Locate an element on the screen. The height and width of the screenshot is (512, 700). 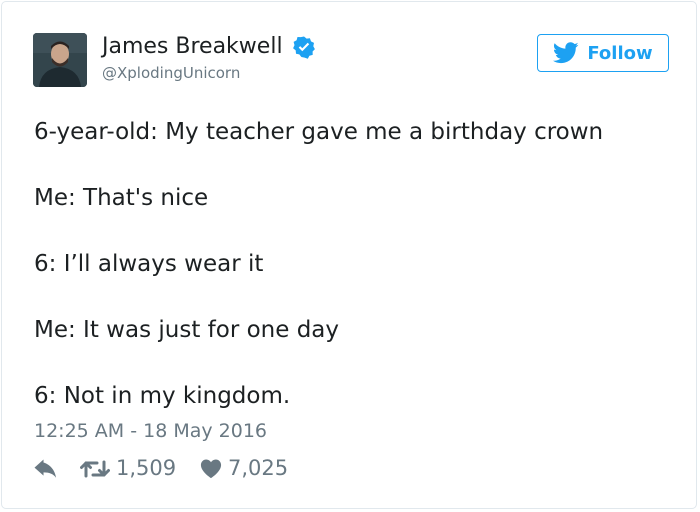
avatar-image is located at coordinates (60, 60).